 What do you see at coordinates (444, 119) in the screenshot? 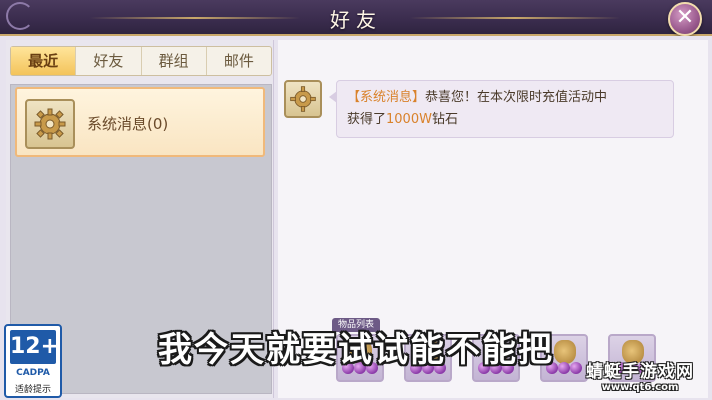
I see `message-text: 钻石` at bounding box center [444, 119].